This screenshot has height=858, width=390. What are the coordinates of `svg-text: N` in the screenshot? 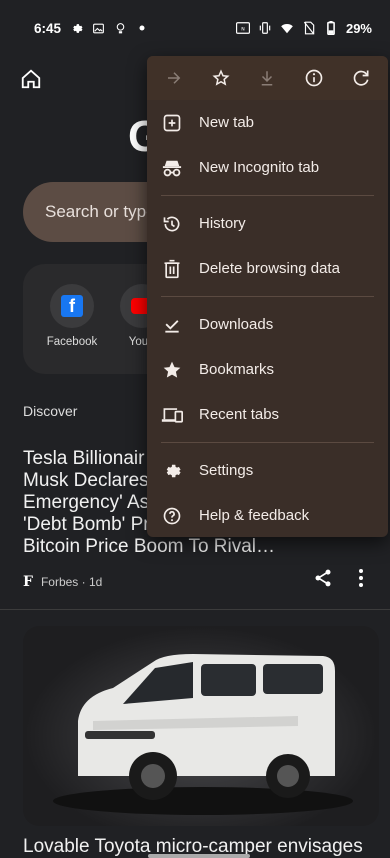 It's located at (243, 29).